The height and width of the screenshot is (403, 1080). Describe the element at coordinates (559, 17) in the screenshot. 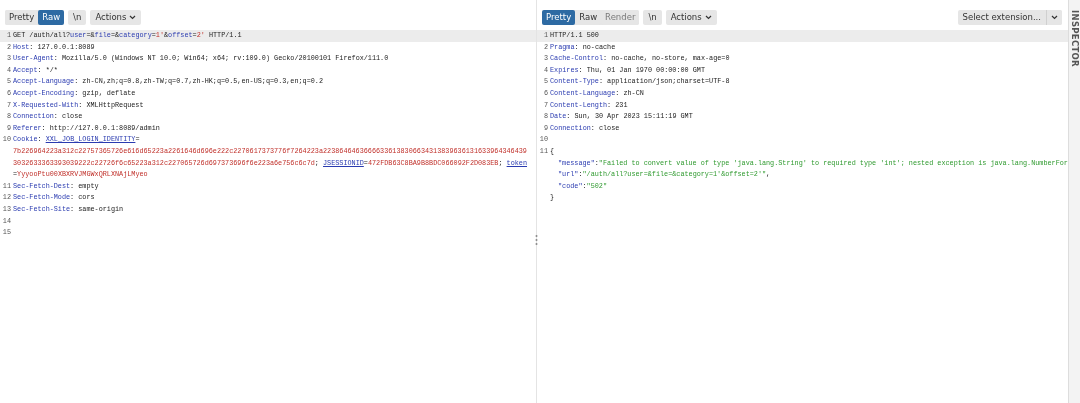

I see `view-tab: Pretty` at that location.